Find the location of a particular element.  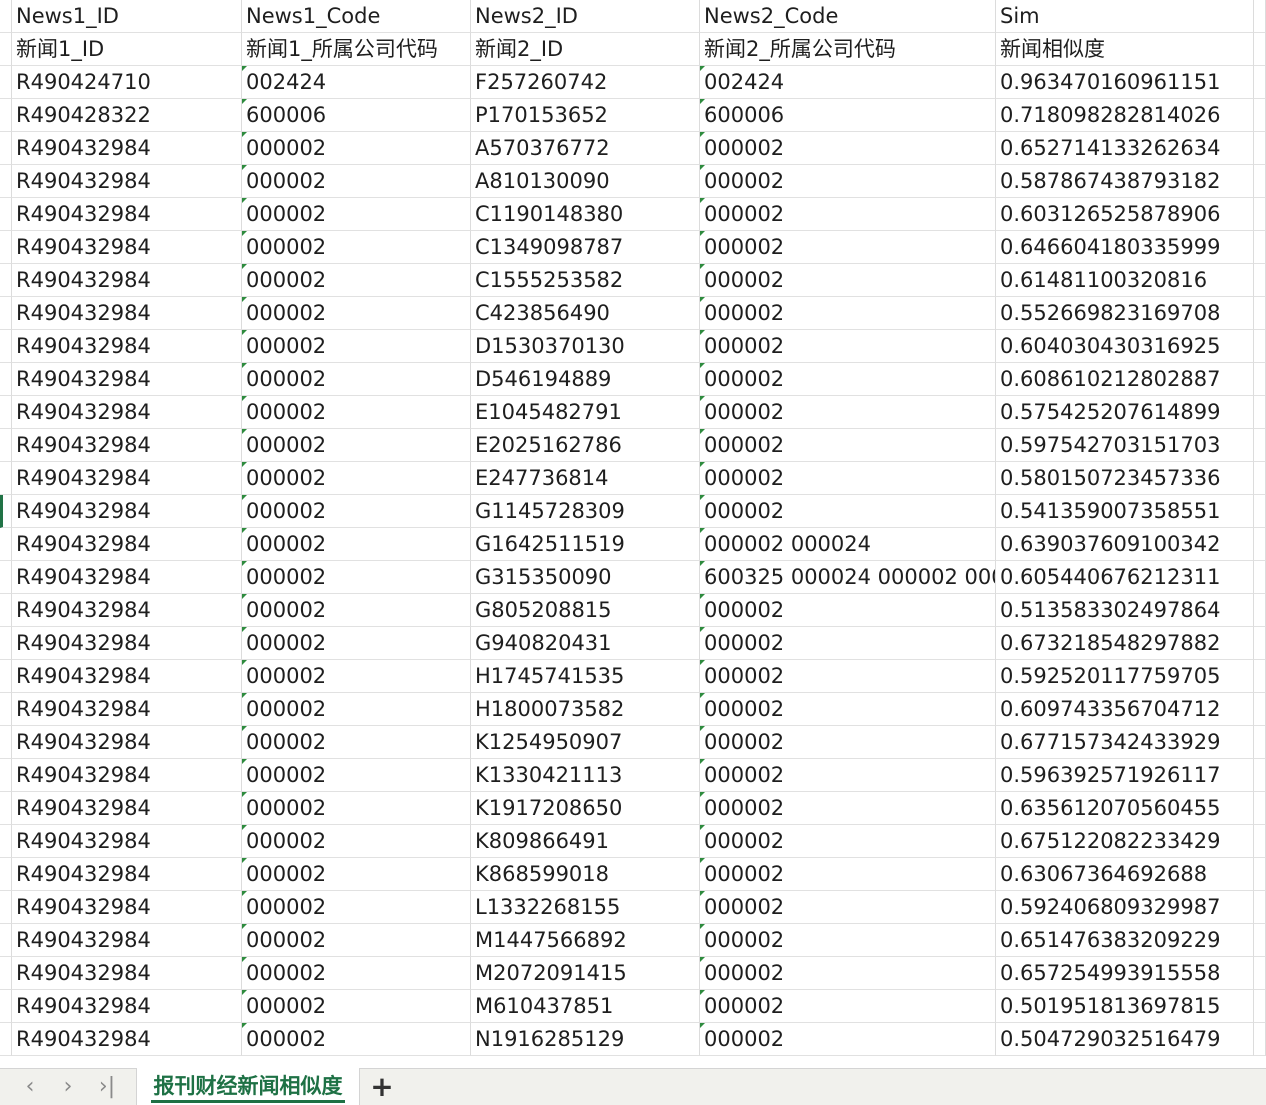

news2-id-cell: H1800073582 is located at coordinates (585, 709).